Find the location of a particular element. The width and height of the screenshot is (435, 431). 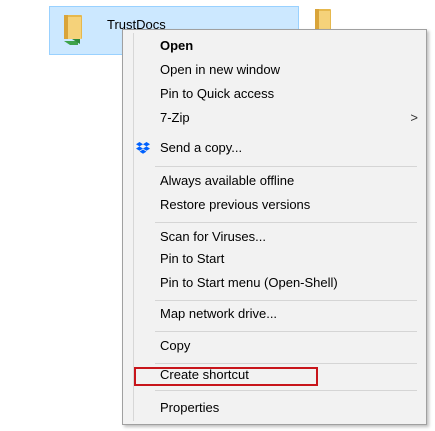

menu-item-always-offline: Always available offline is located at coordinates (274, 181).